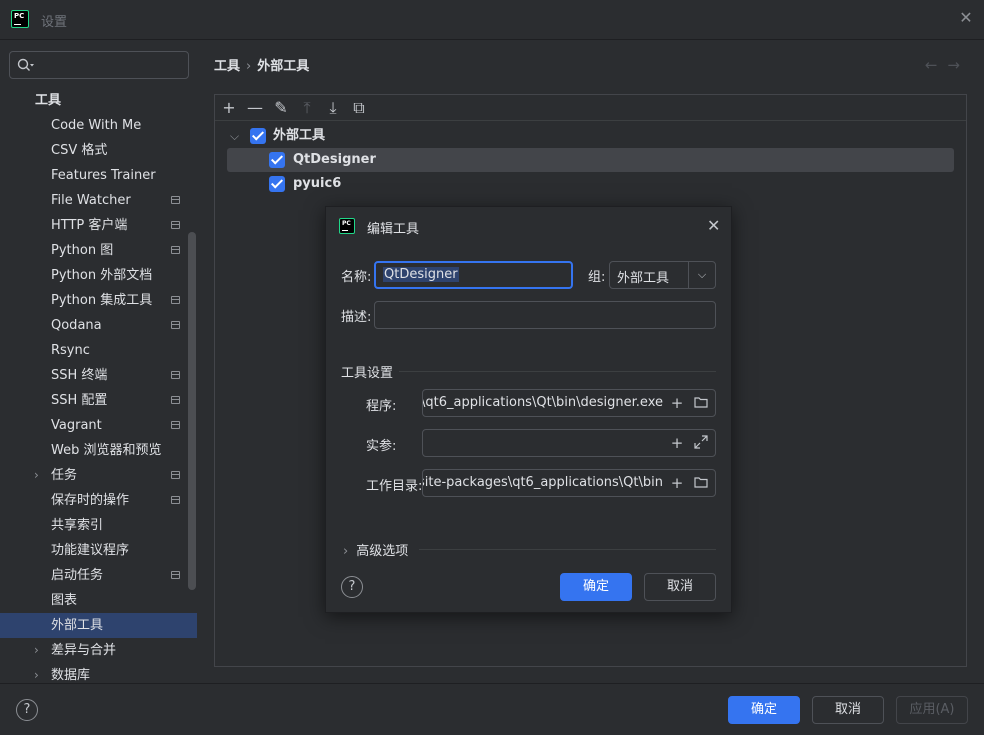  I want to click on group-label: 组:, so click(597, 277).